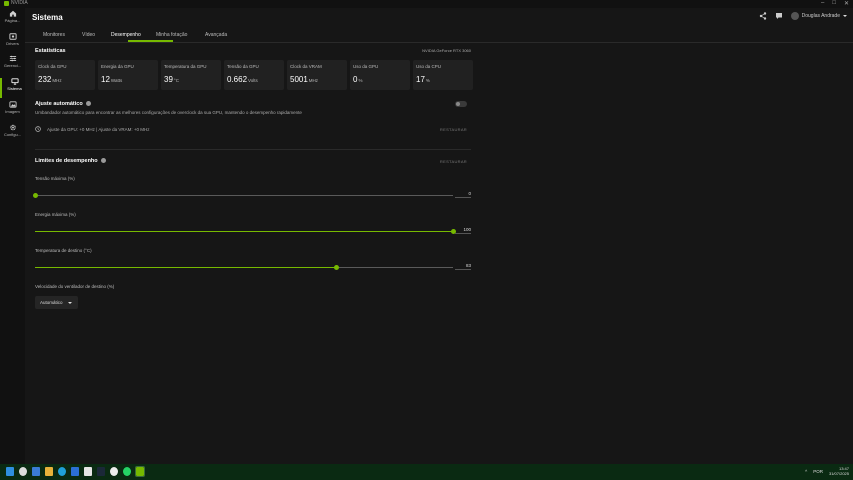 Image resolution: width=853 pixels, height=480 pixels. I want to click on clock: 13:47 31/07/2025, so click(839, 471).